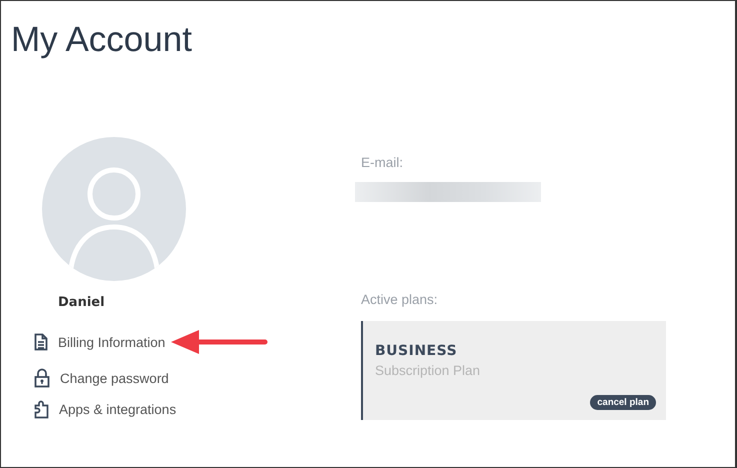 The height and width of the screenshot is (468, 737). What do you see at coordinates (400, 299) in the screenshot?
I see `plans-label: Active plans:` at bounding box center [400, 299].